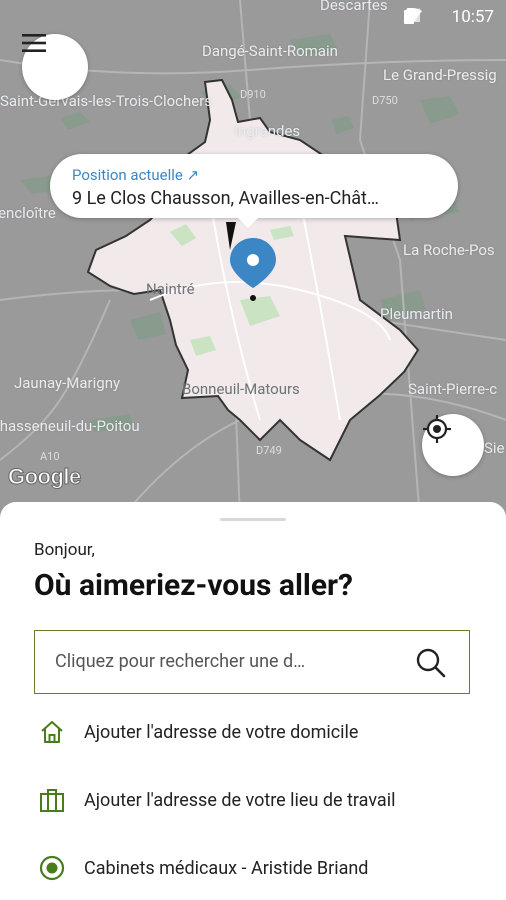  What do you see at coordinates (221, 732) in the screenshot?
I see `add-home-address-label: Ajouter l'adresse de votre domicile` at bounding box center [221, 732].